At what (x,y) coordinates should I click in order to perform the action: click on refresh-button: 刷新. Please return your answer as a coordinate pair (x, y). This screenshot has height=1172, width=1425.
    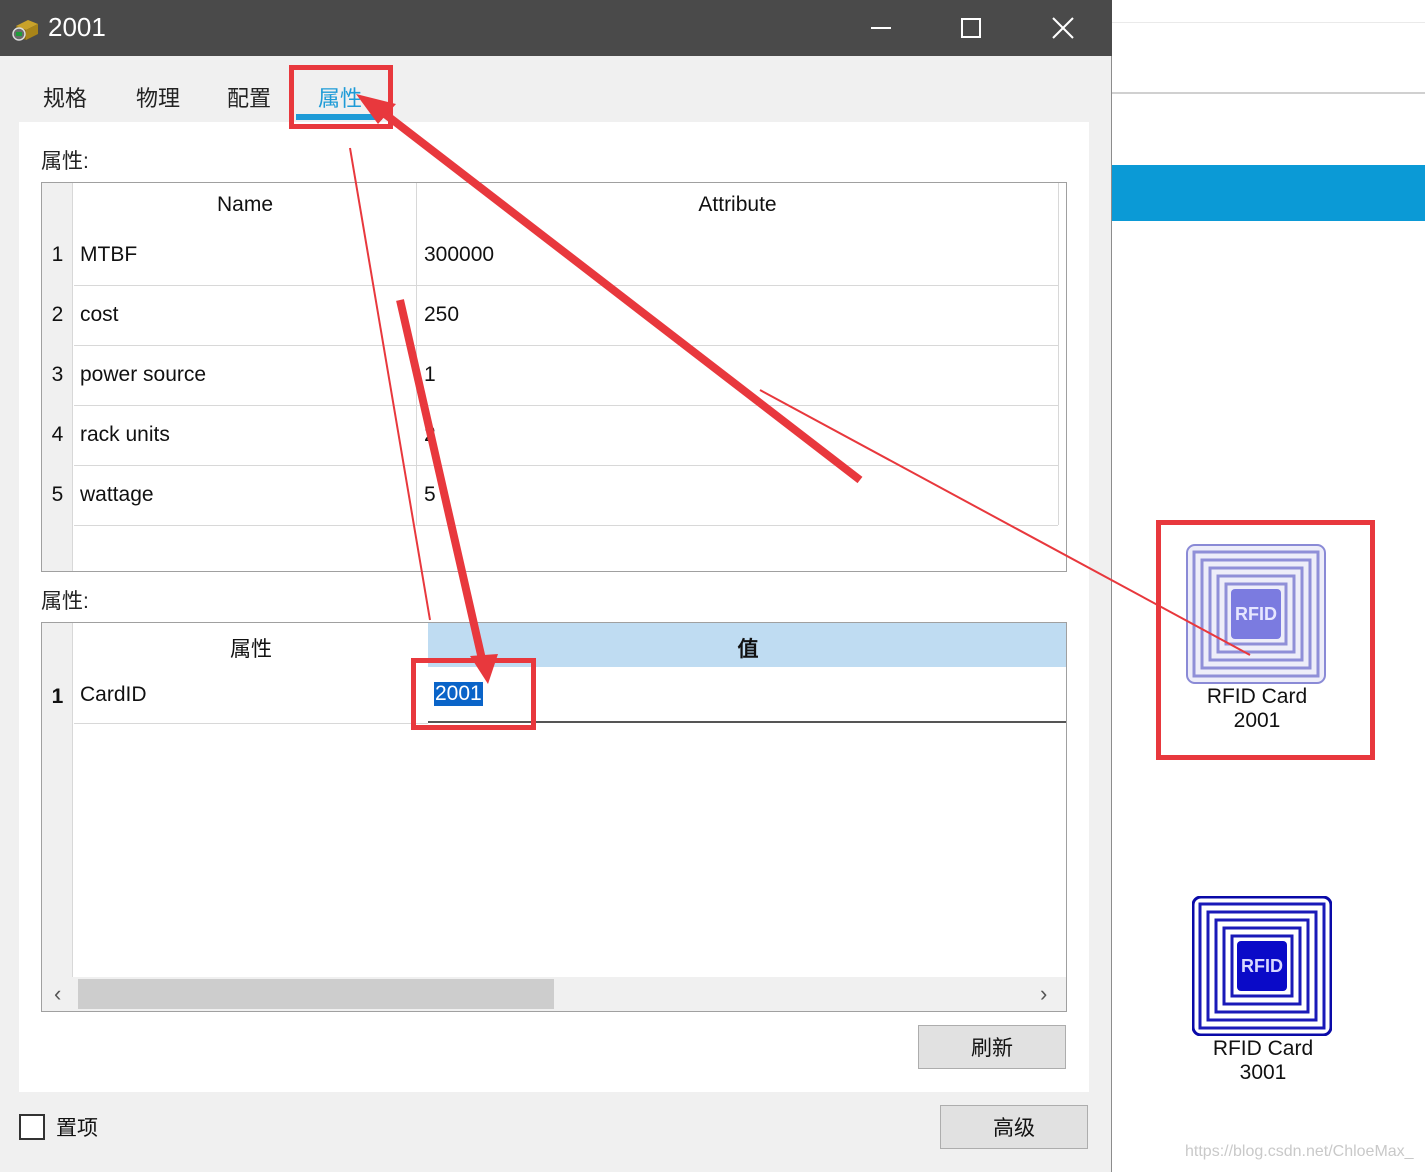
    Looking at the image, I should click on (992, 1047).